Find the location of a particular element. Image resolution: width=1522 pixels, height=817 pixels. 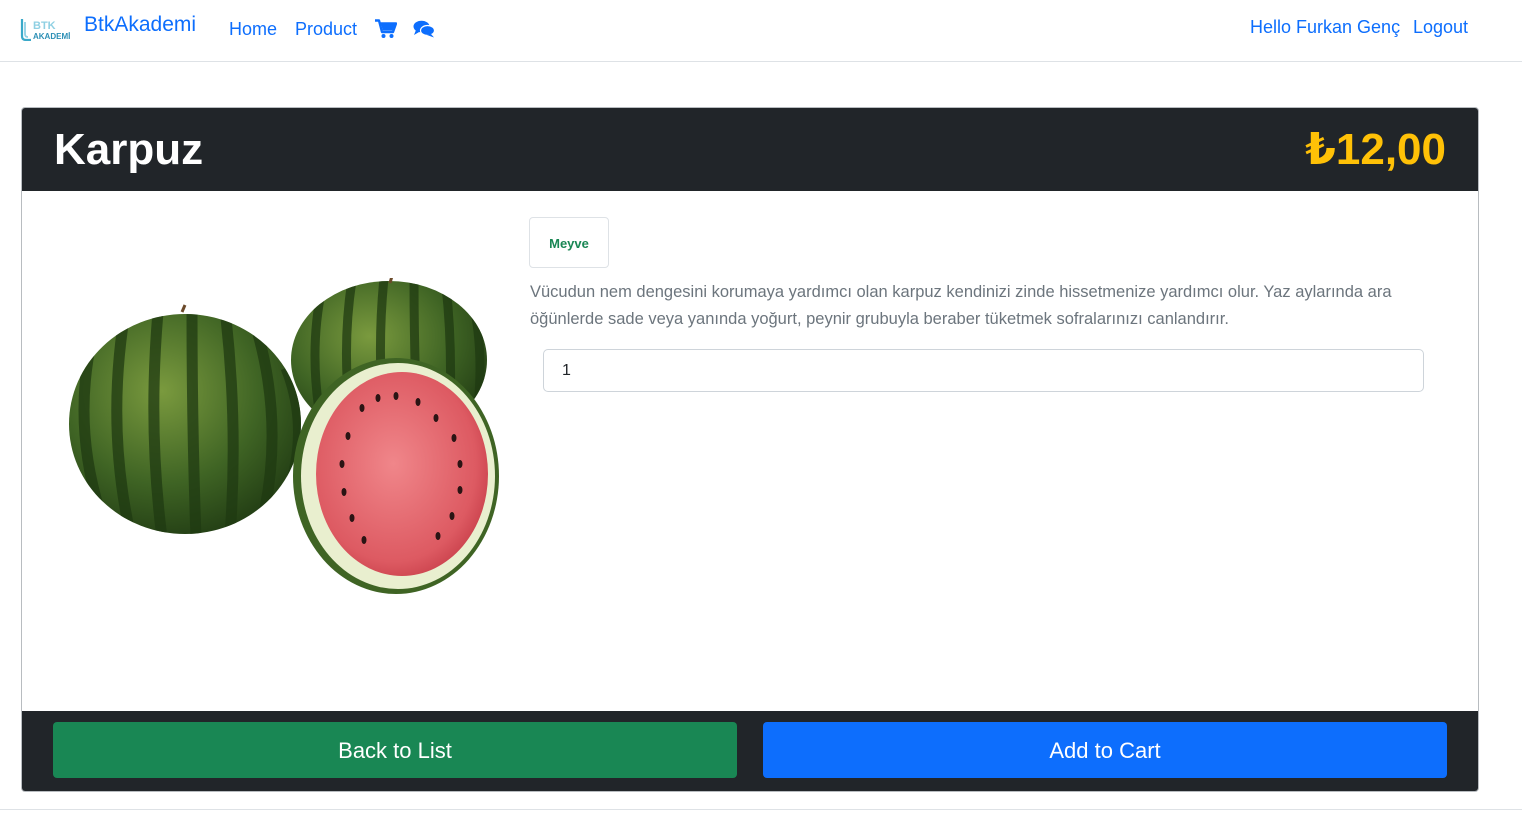

footer-divider is located at coordinates (761, 809).